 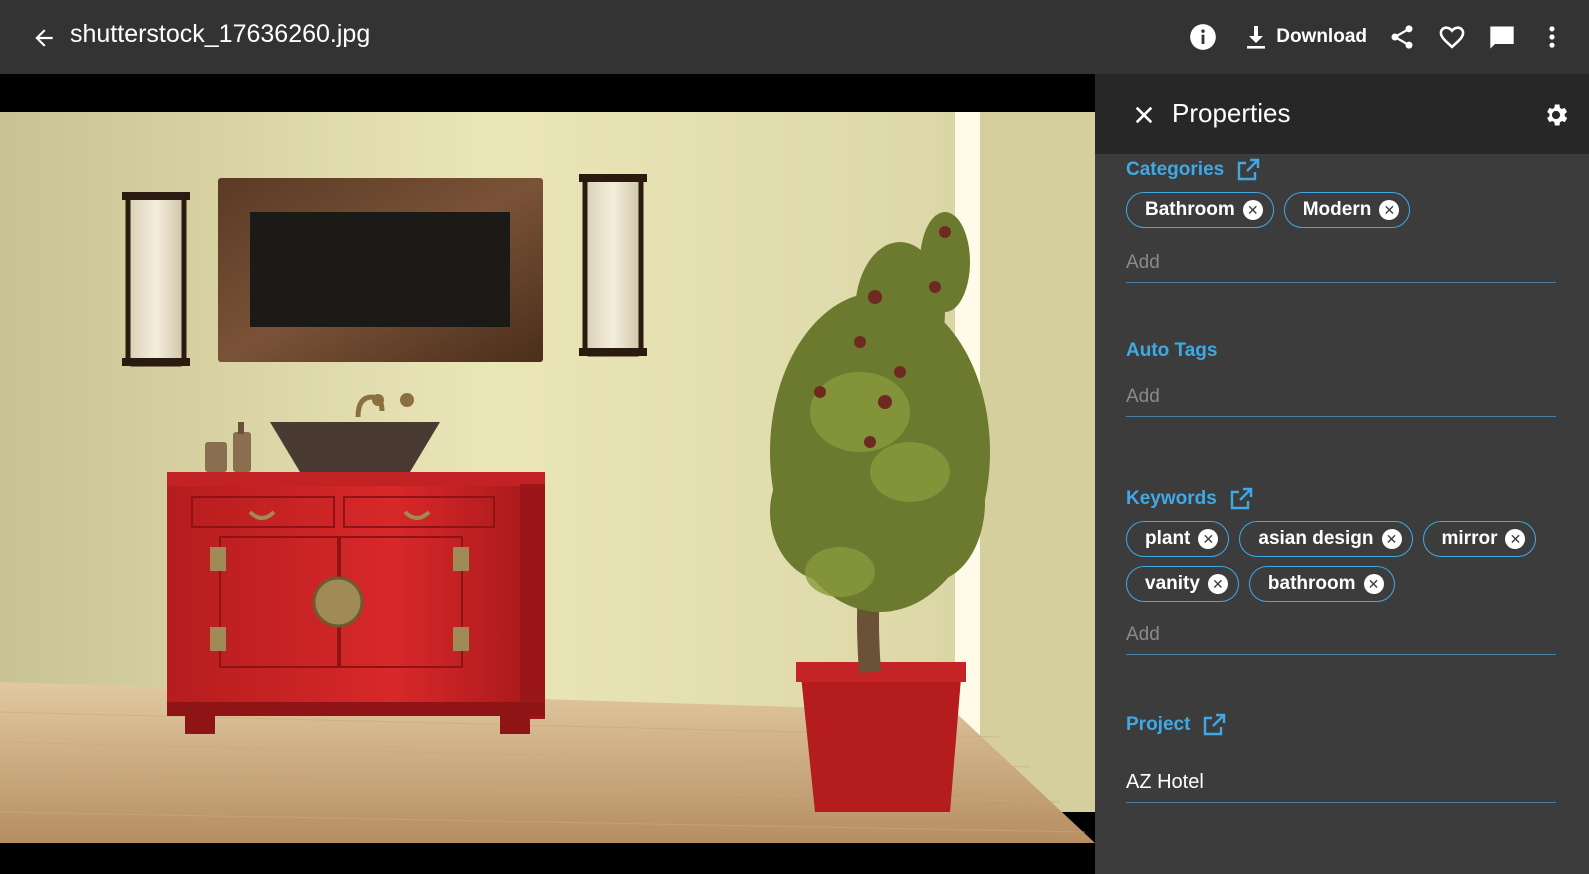 I want to click on download-label: Download, so click(x=1321, y=36).